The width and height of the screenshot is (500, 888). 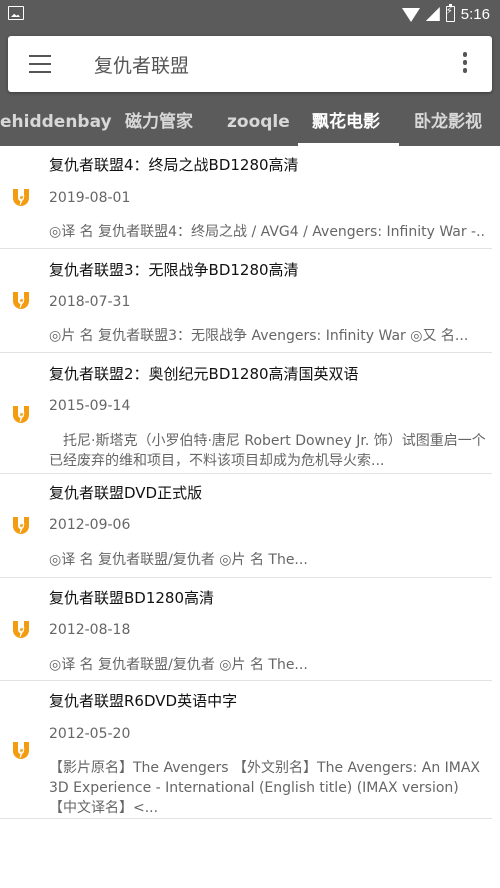 I want to click on tab-ehiddenbay: ehiddenbay, so click(x=56, y=123).